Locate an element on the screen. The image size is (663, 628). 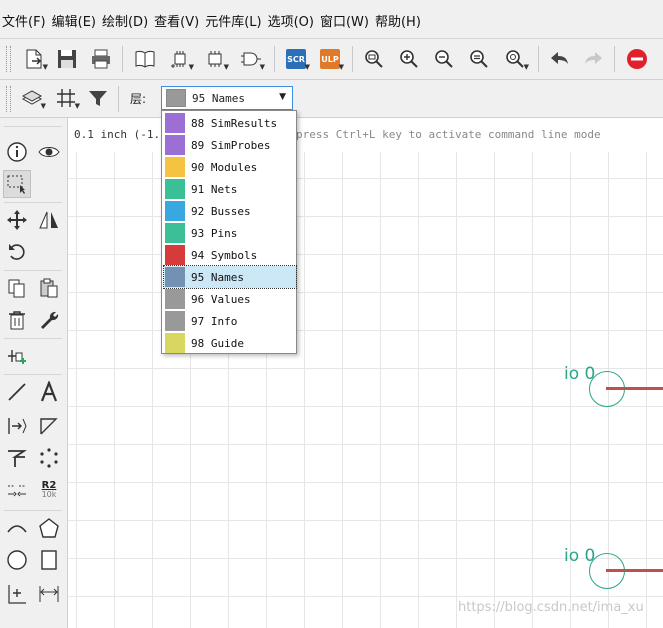
zoom-out-button is located at coordinates (444, 59).